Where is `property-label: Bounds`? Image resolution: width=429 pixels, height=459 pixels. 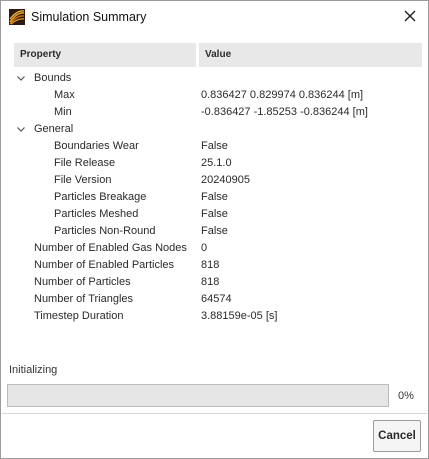 property-label: Bounds is located at coordinates (53, 78).